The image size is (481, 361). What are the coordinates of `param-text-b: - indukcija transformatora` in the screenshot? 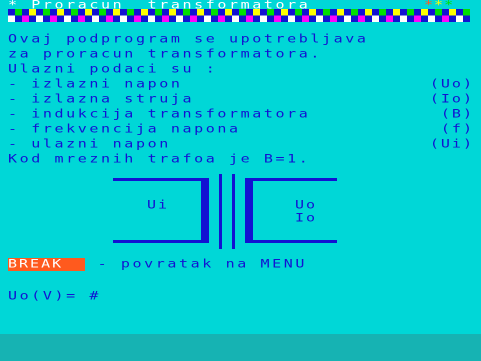 It's located at (159, 113).